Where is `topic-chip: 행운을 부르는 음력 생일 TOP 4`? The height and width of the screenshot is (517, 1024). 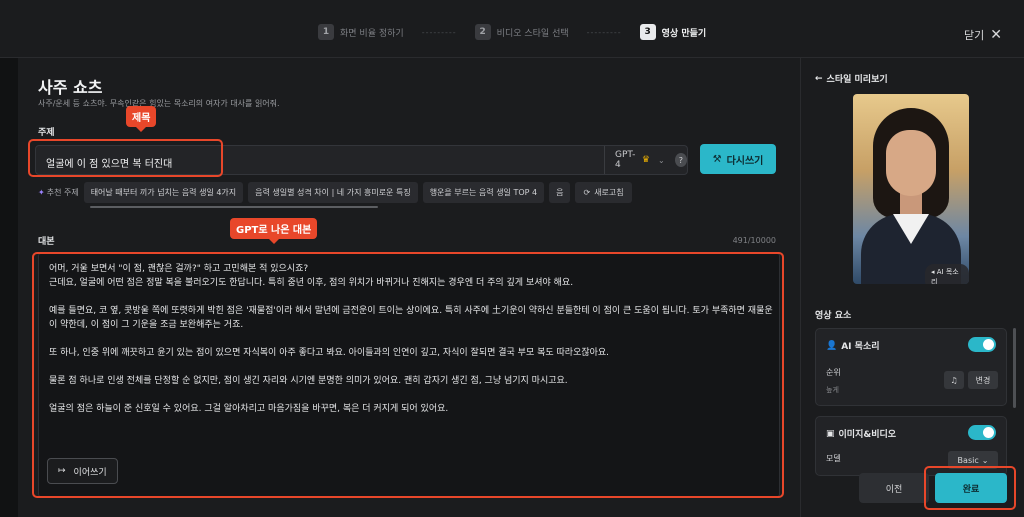
topic-chip: 행운을 부르는 음력 생일 TOP 4 is located at coordinates (483, 192).